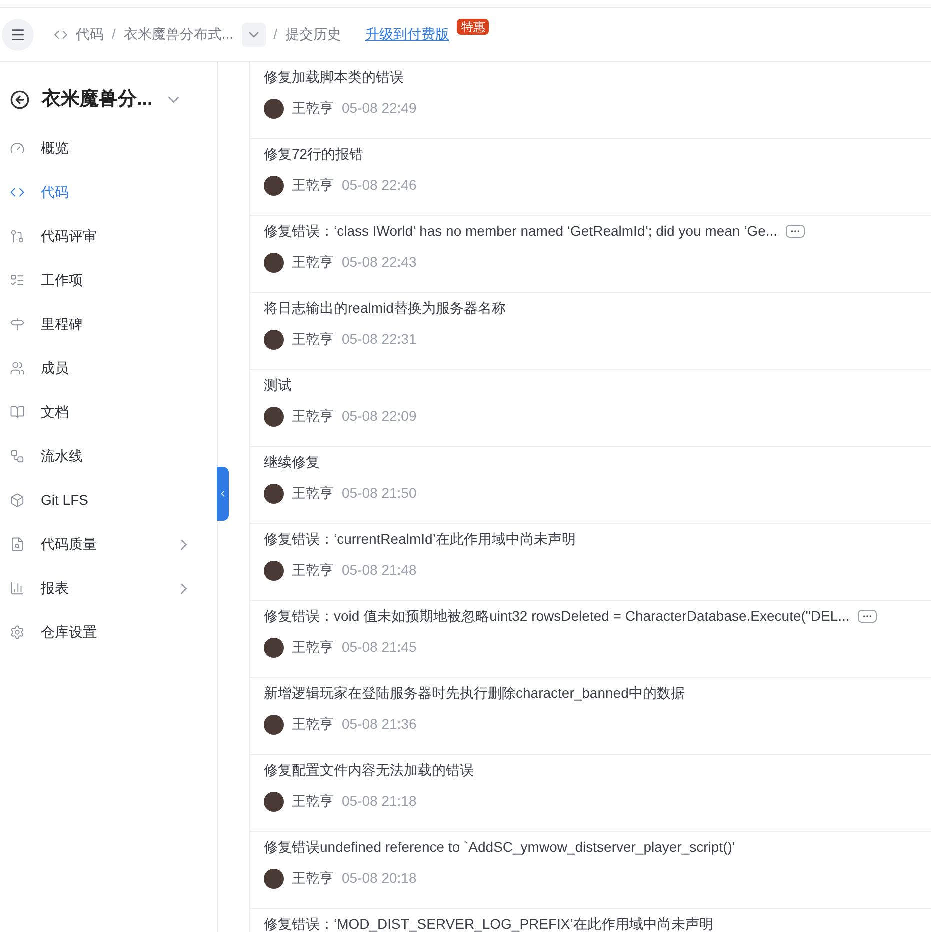  Describe the element at coordinates (474, 693) in the screenshot. I see `commit-title: 新增逻辑玩家在登陆服务器时先执行删除character_banned中的数据` at that location.